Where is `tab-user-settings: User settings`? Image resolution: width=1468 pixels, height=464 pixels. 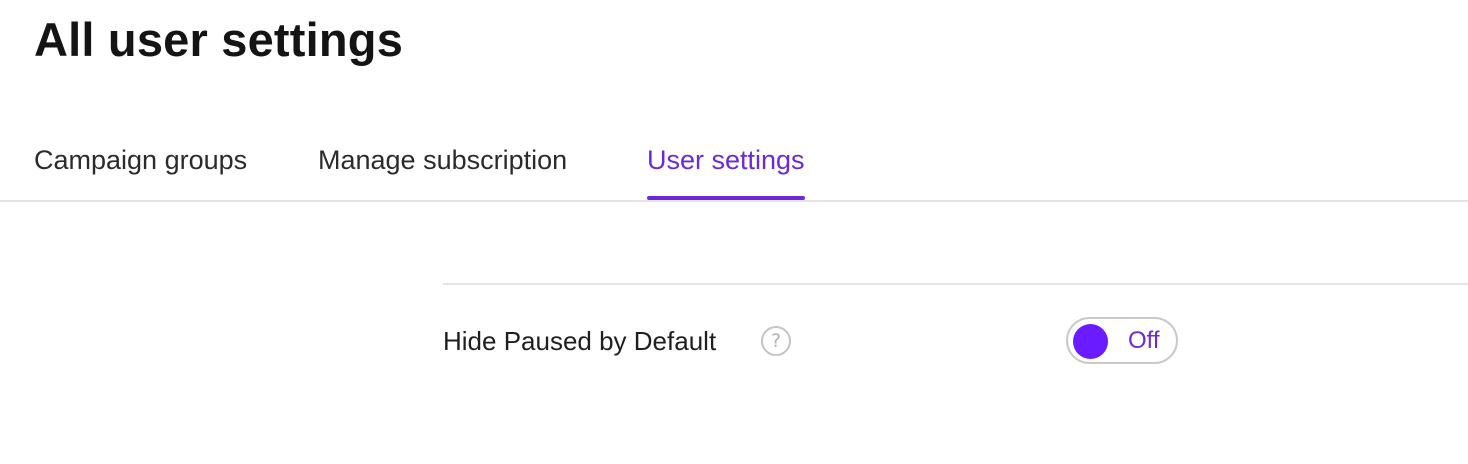 tab-user-settings: User settings is located at coordinates (726, 165).